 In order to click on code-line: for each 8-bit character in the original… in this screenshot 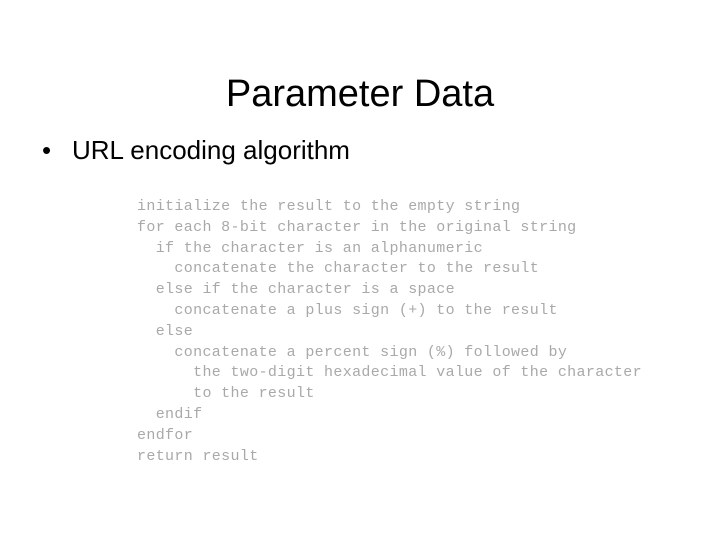, I will do `click(357, 227)`.